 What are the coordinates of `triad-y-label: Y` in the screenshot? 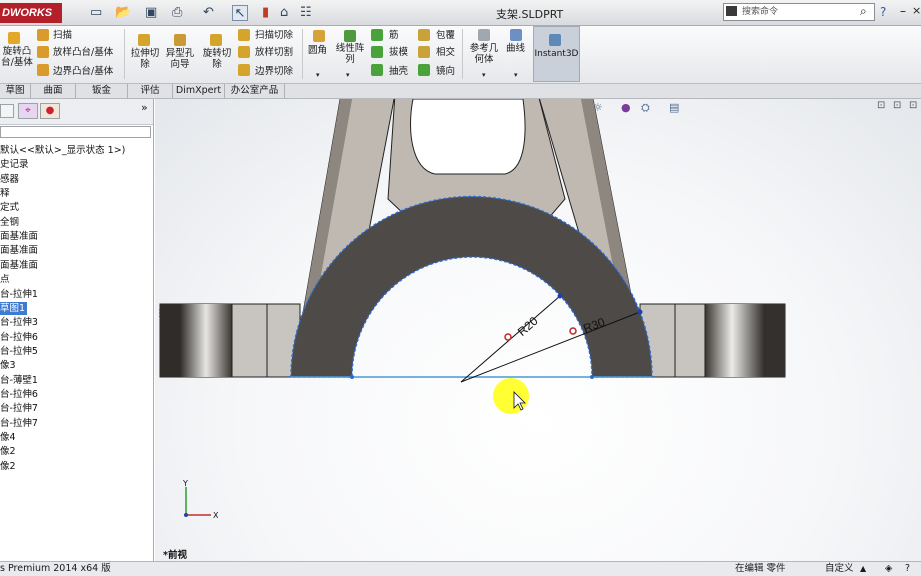 It's located at (185, 483).